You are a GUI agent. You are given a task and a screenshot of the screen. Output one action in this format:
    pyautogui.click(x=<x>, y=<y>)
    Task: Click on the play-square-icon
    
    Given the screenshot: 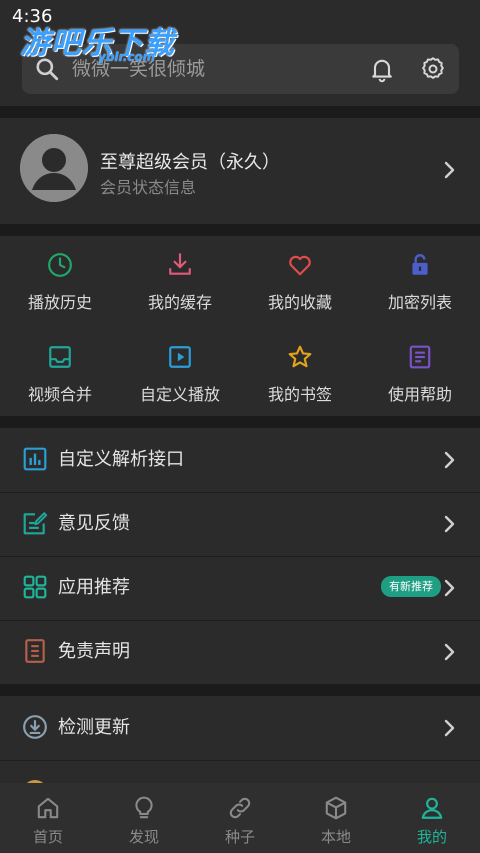 What is the action you would take?
    pyautogui.click(x=180, y=357)
    